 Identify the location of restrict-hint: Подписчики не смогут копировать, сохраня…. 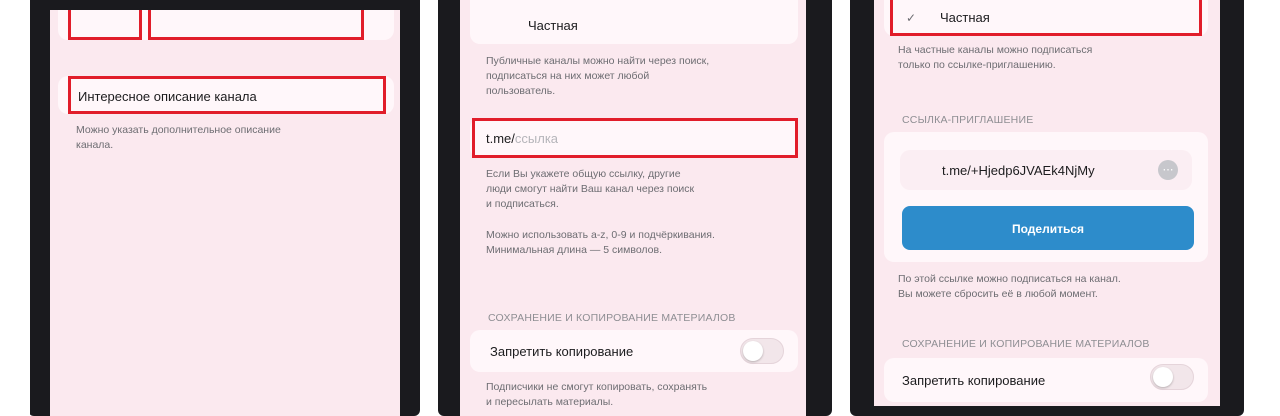
(597, 394).